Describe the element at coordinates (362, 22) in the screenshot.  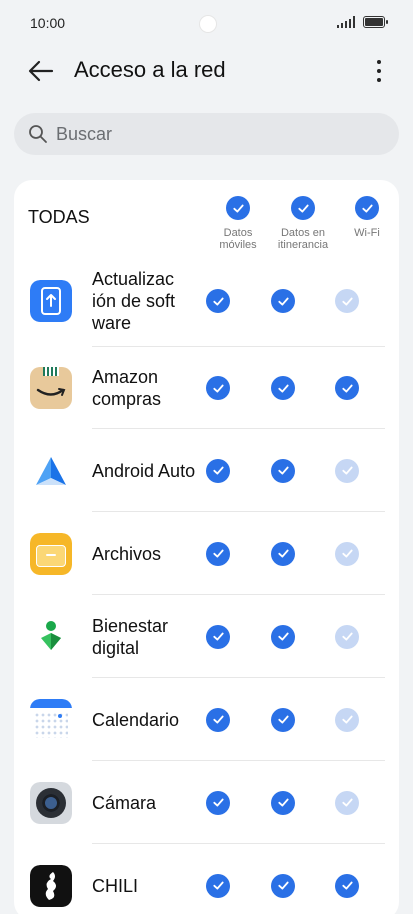
I see `status-icons` at that location.